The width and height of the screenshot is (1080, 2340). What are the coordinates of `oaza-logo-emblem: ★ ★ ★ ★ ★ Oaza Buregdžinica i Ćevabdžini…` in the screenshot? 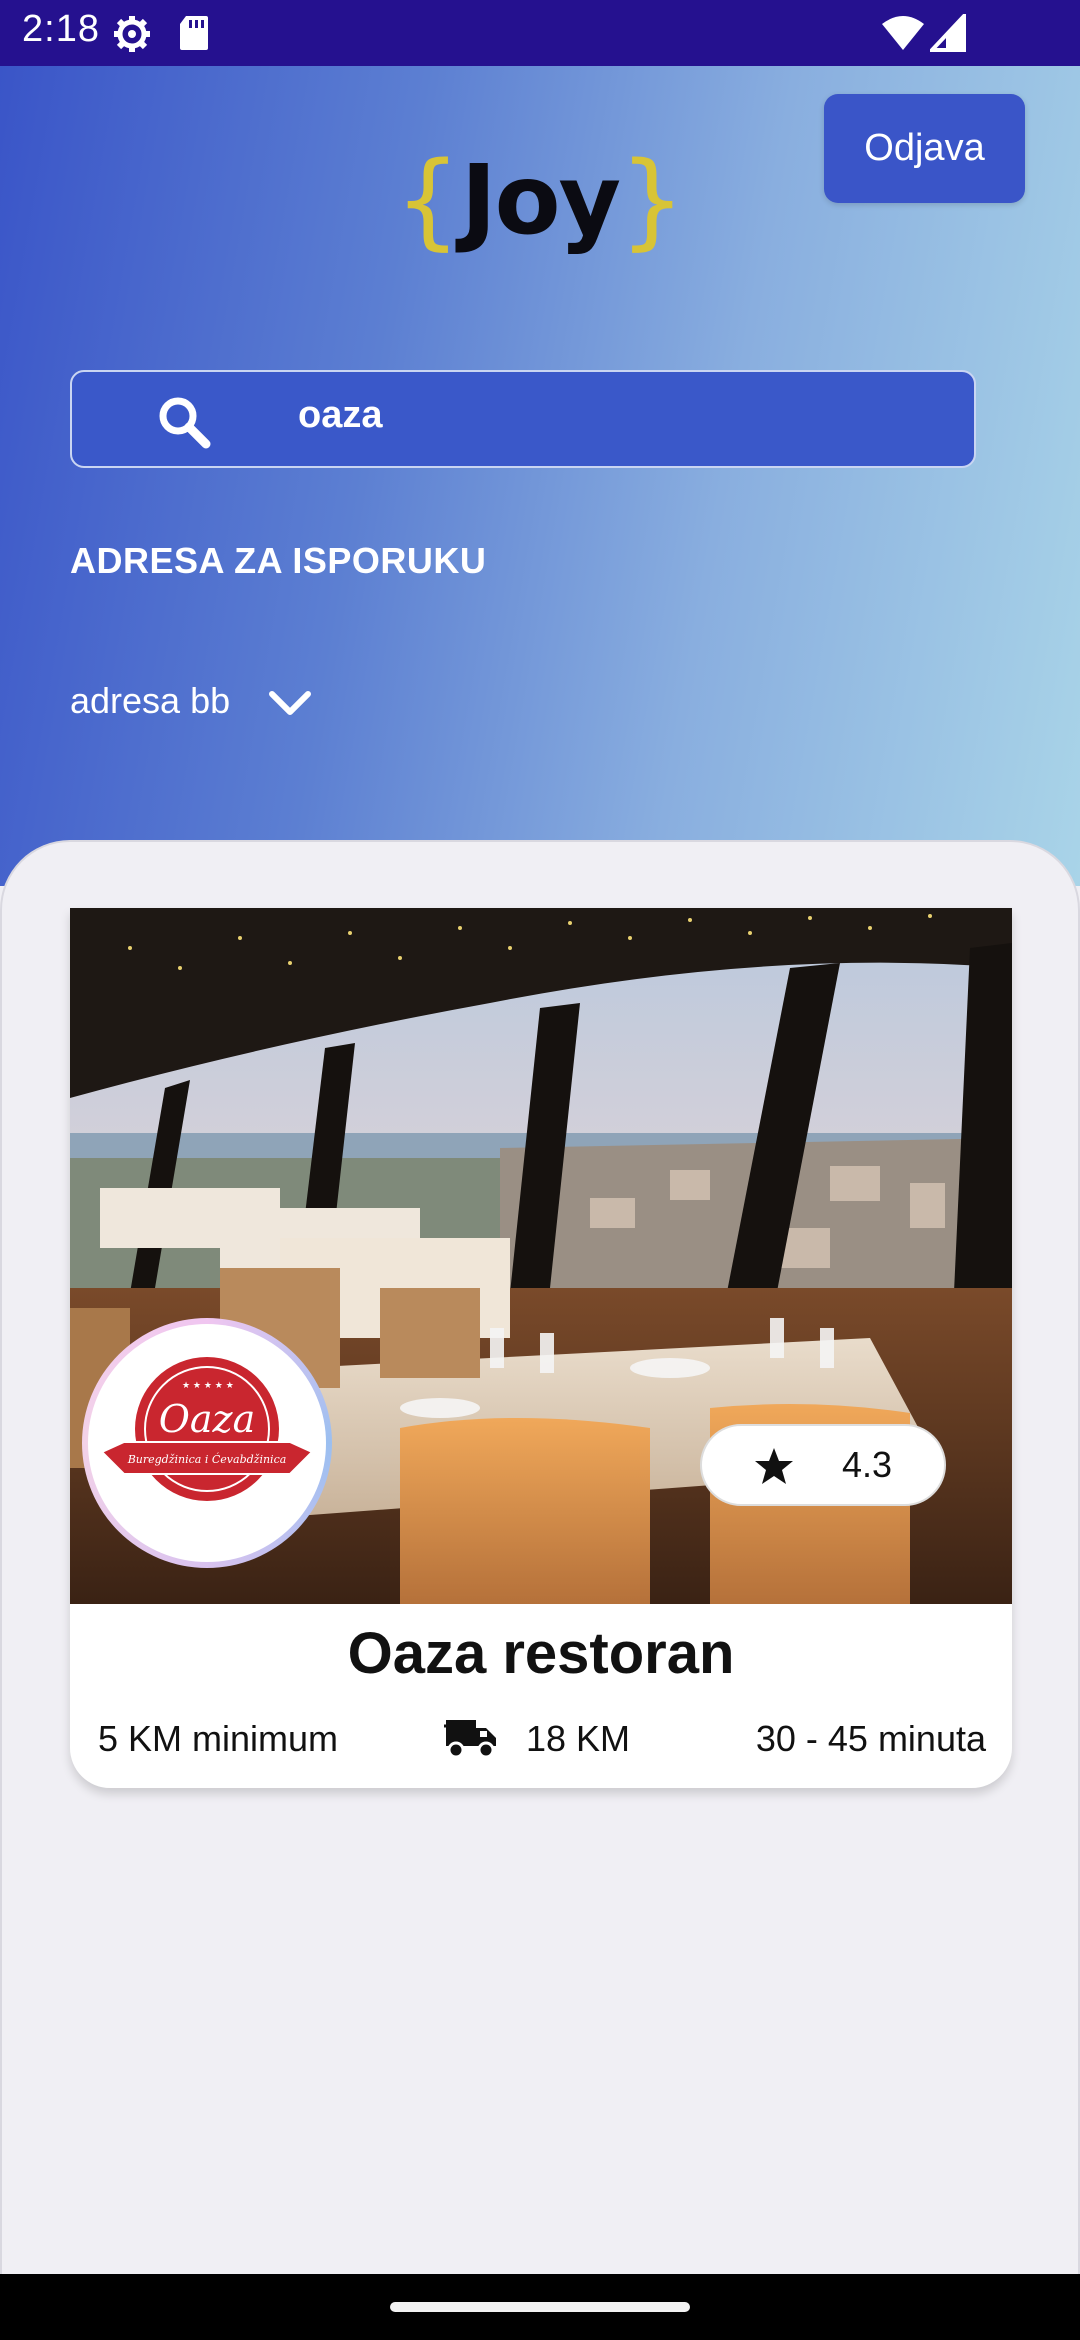 It's located at (207, 1429).